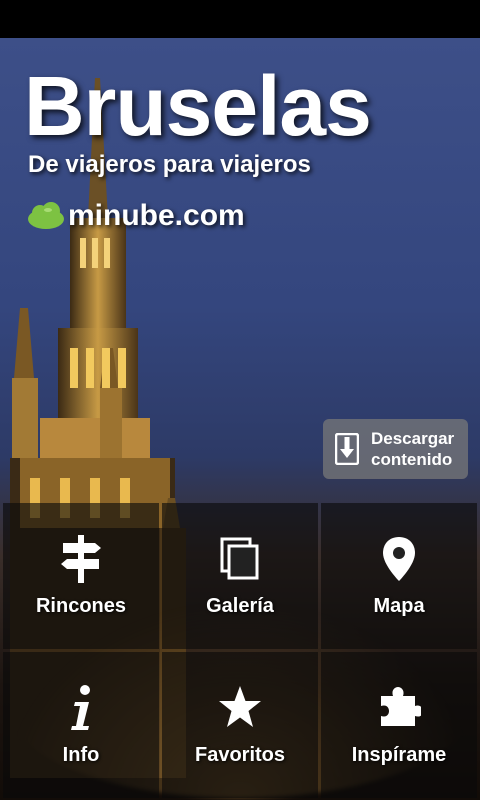 Image resolution: width=480 pixels, height=800 pixels. I want to click on download-icon, so click(347, 449).